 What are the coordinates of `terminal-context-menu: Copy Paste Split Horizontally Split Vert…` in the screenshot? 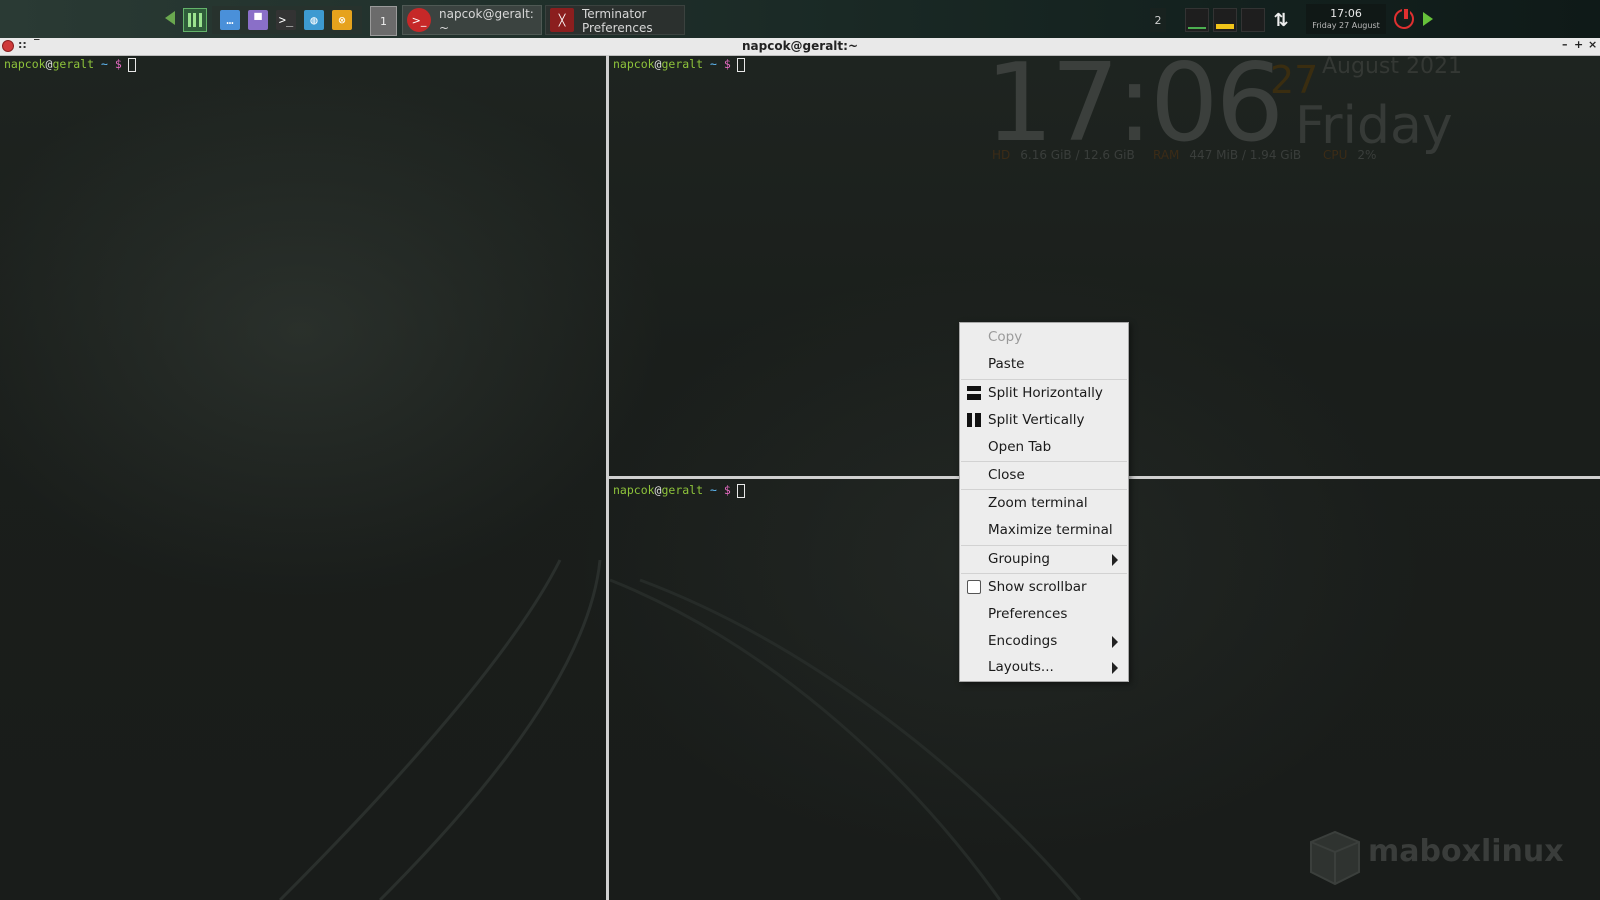 It's located at (1044, 502).